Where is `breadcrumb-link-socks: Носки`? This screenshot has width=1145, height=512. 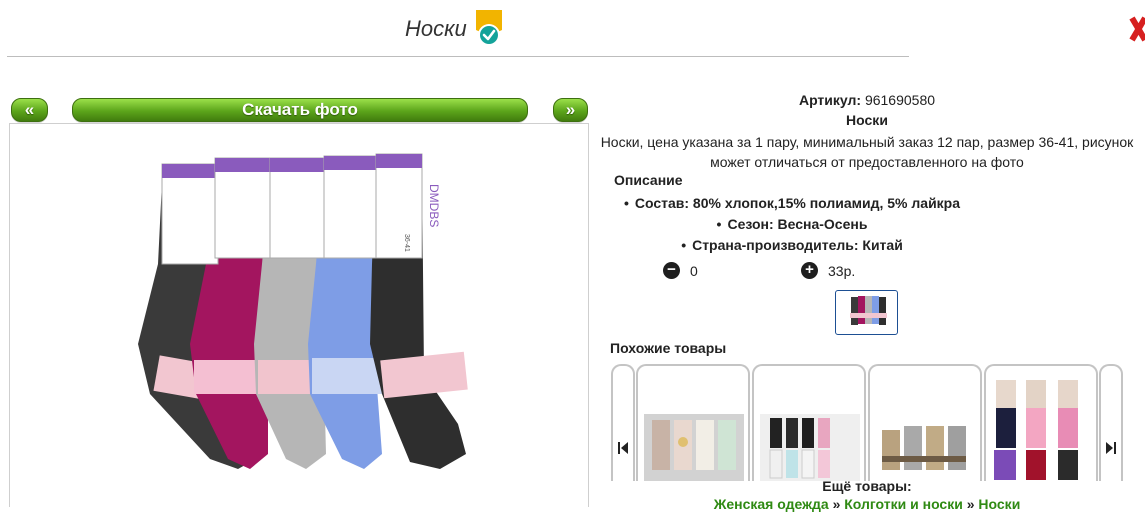 breadcrumb-link-socks: Носки is located at coordinates (999, 504).